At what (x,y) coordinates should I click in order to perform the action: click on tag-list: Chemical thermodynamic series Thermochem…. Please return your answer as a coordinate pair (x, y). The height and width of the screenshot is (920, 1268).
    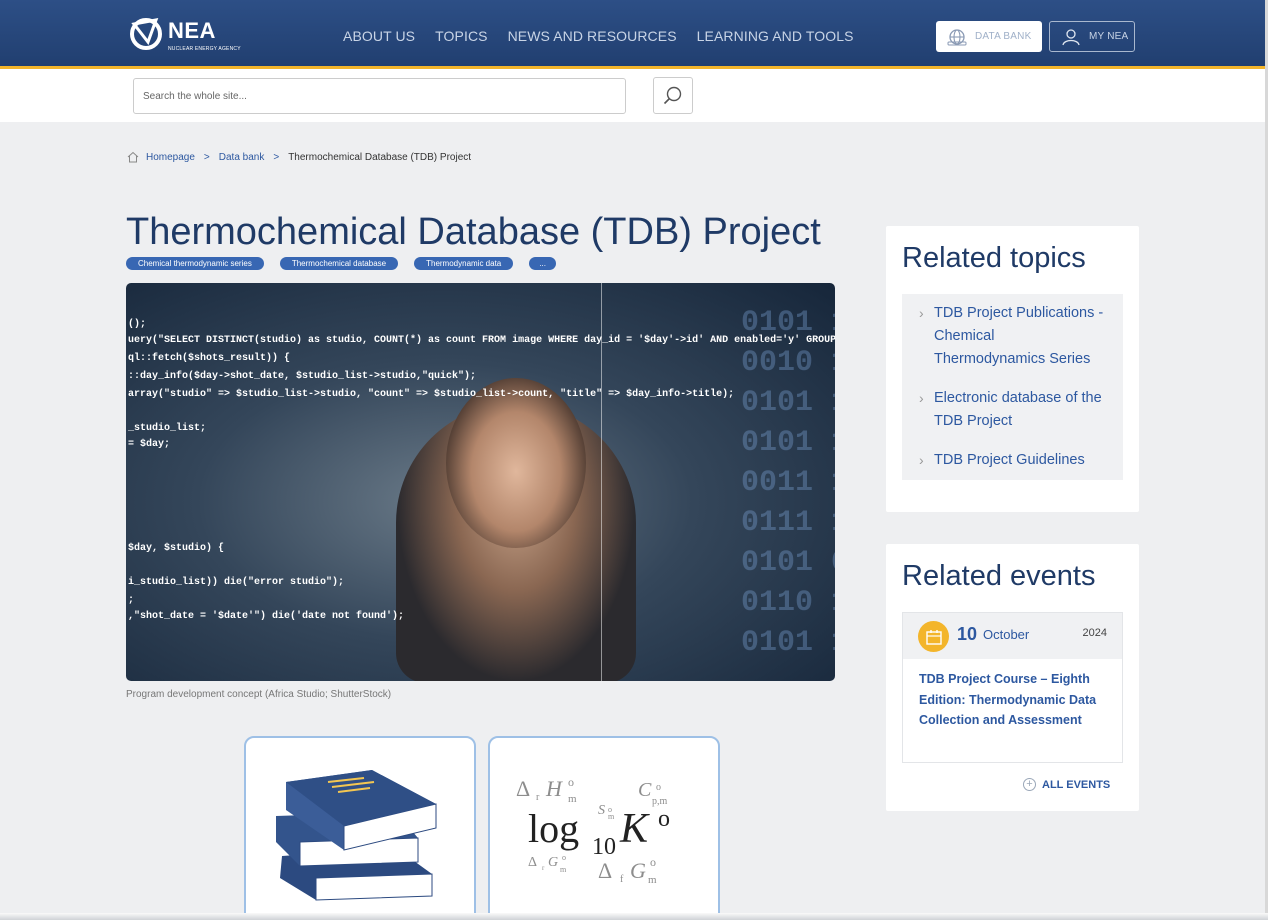
    Looking at the image, I should click on (341, 263).